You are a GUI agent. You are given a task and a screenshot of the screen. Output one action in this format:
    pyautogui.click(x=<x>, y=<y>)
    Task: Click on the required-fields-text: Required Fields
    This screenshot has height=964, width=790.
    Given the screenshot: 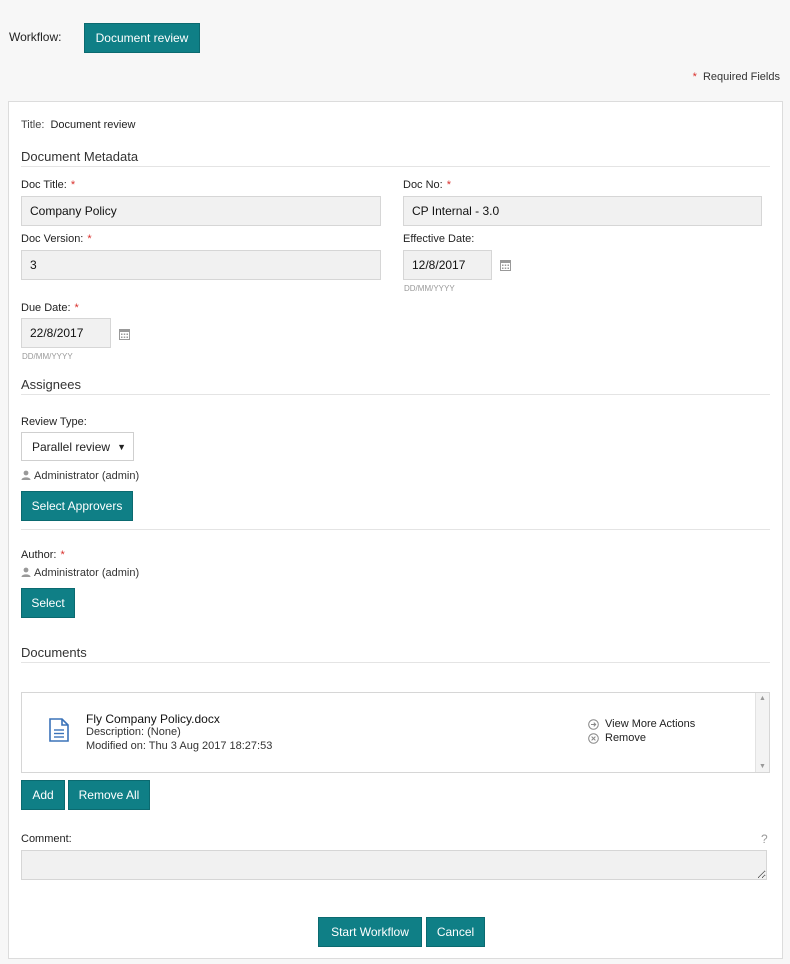 What is the action you would take?
    pyautogui.click(x=741, y=77)
    